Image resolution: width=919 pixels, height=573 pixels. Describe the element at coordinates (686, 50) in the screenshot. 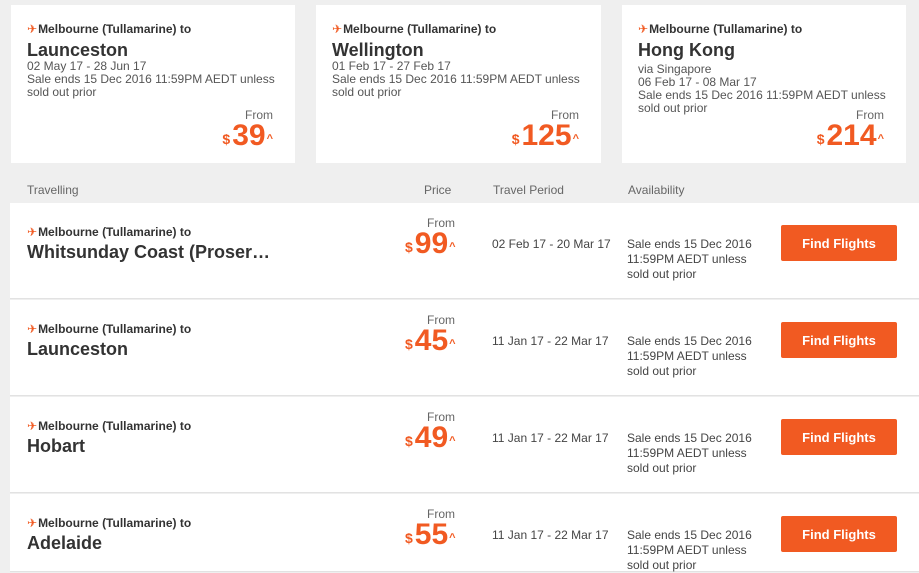

I see `destination-name: Hong Kong` at that location.